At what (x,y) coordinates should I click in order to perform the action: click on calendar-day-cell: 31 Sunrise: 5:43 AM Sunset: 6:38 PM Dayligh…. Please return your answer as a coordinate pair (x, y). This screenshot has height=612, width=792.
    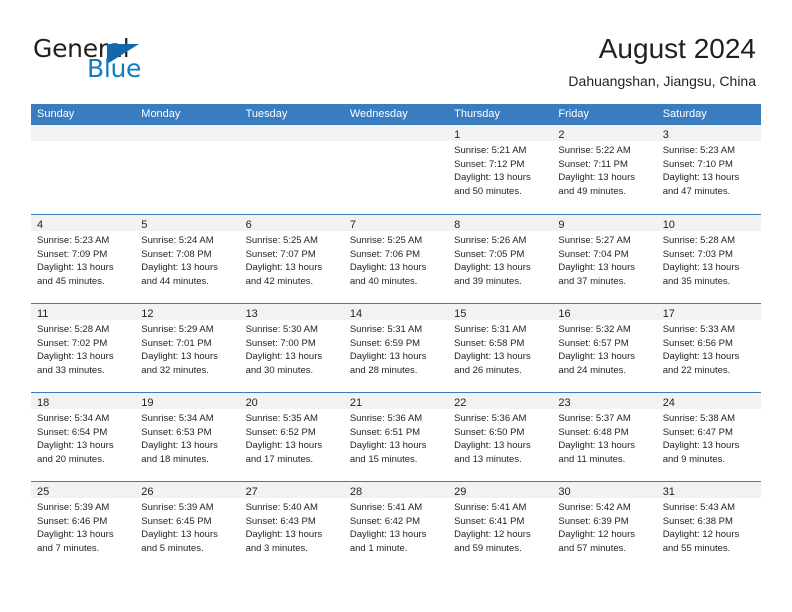
    Looking at the image, I should click on (708, 526).